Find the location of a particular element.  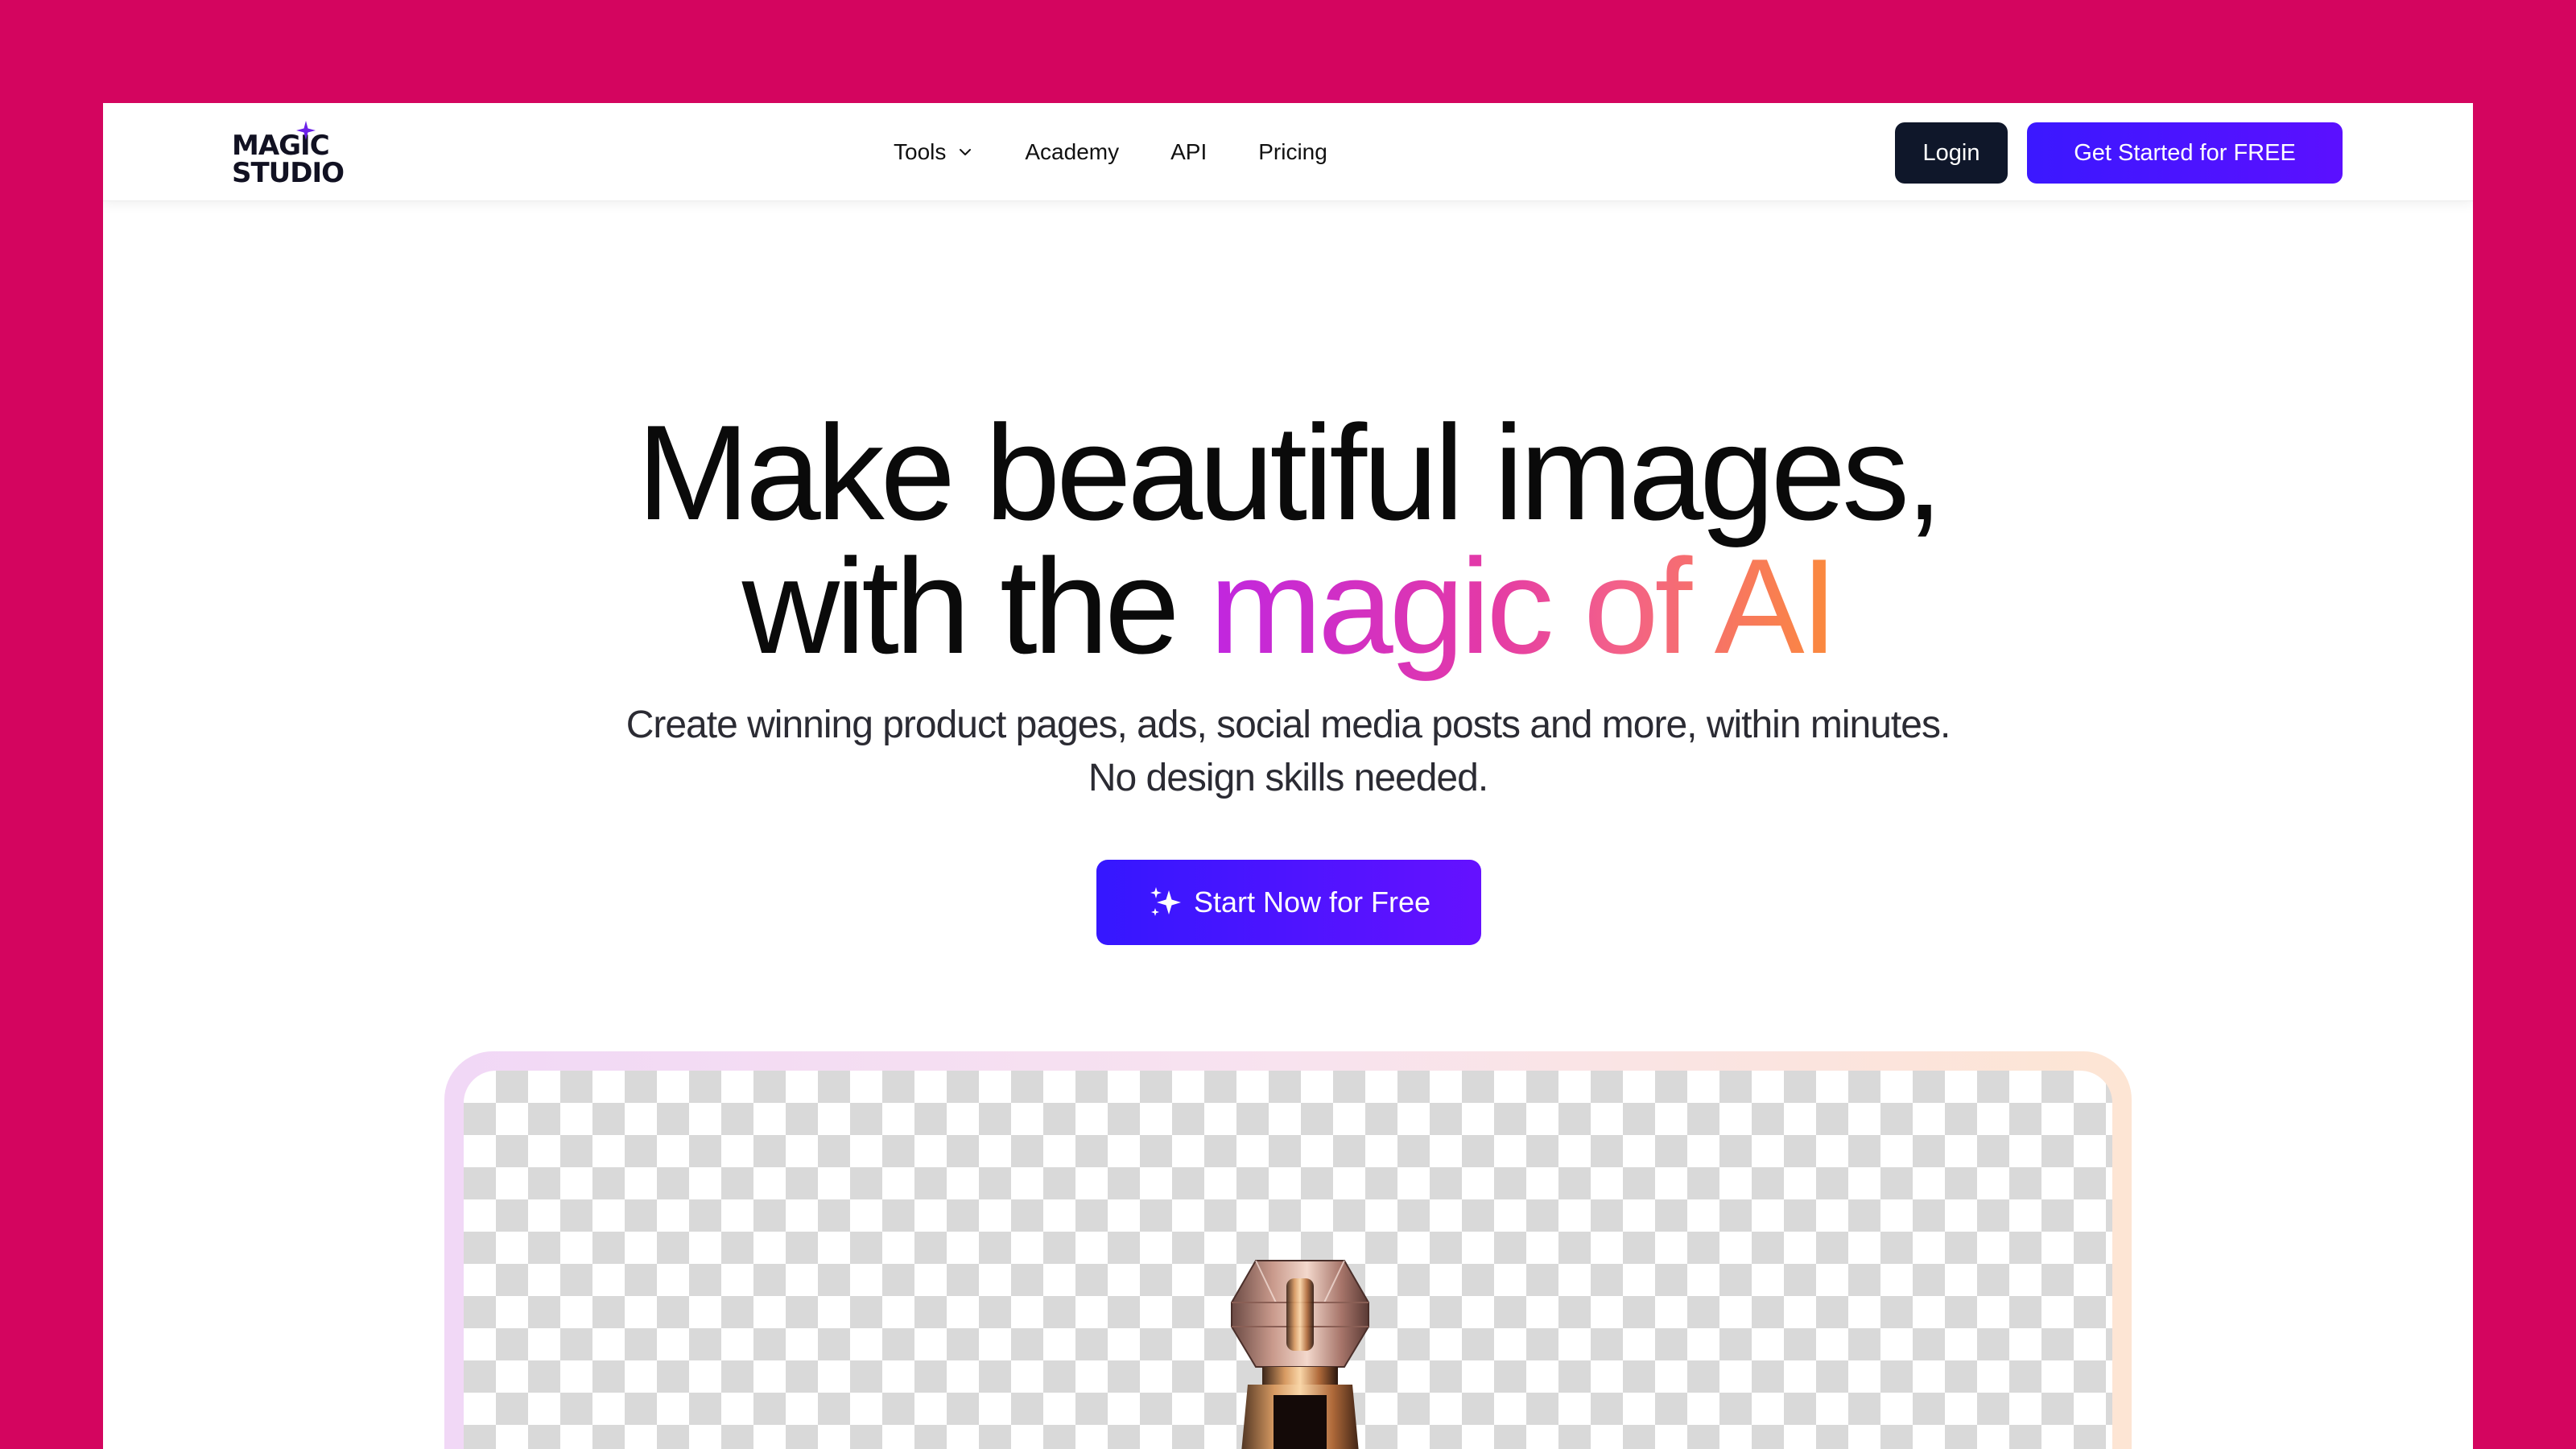

sparkle-icon is located at coordinates (1165, 901).